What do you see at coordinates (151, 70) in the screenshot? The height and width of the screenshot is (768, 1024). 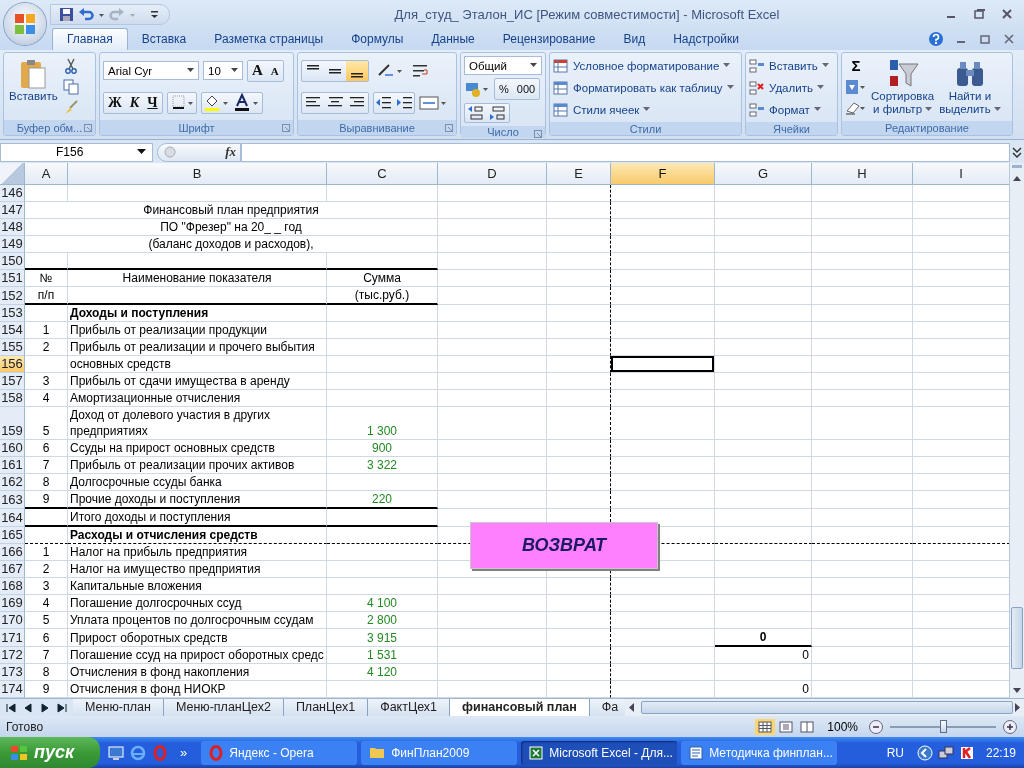 I see `font-name-field: Arial Cyr` at bounding box center [151, 70].